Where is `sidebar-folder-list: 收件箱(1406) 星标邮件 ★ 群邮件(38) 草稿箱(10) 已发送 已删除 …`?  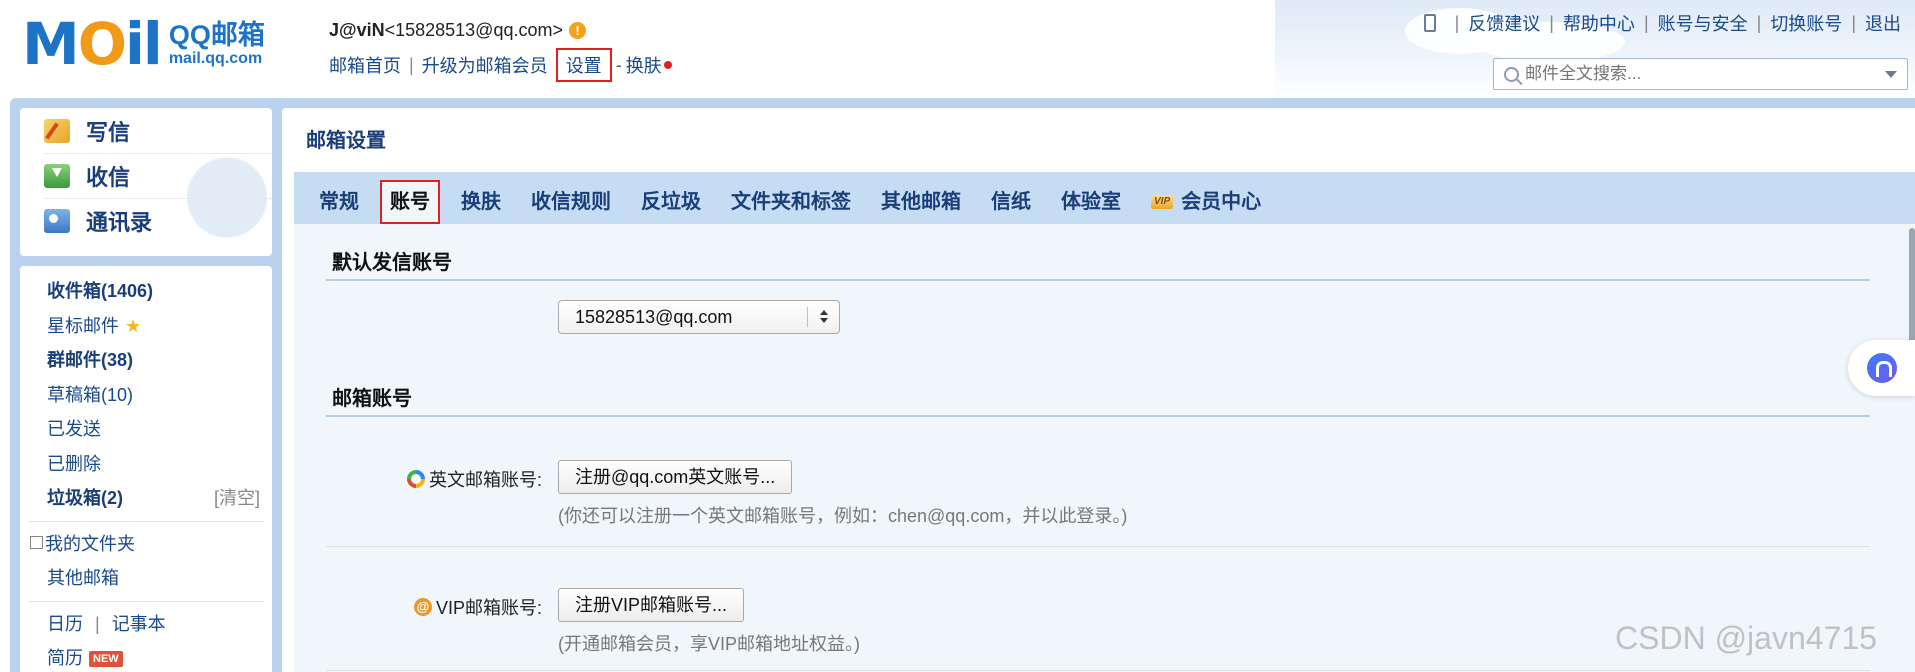
sidebar-folder-list: 收件箱(1406) 星标邮件 ★ 群邮件(38) 草稿箱(10) 已发送 已删除 … is located at coordinates (146, 469).